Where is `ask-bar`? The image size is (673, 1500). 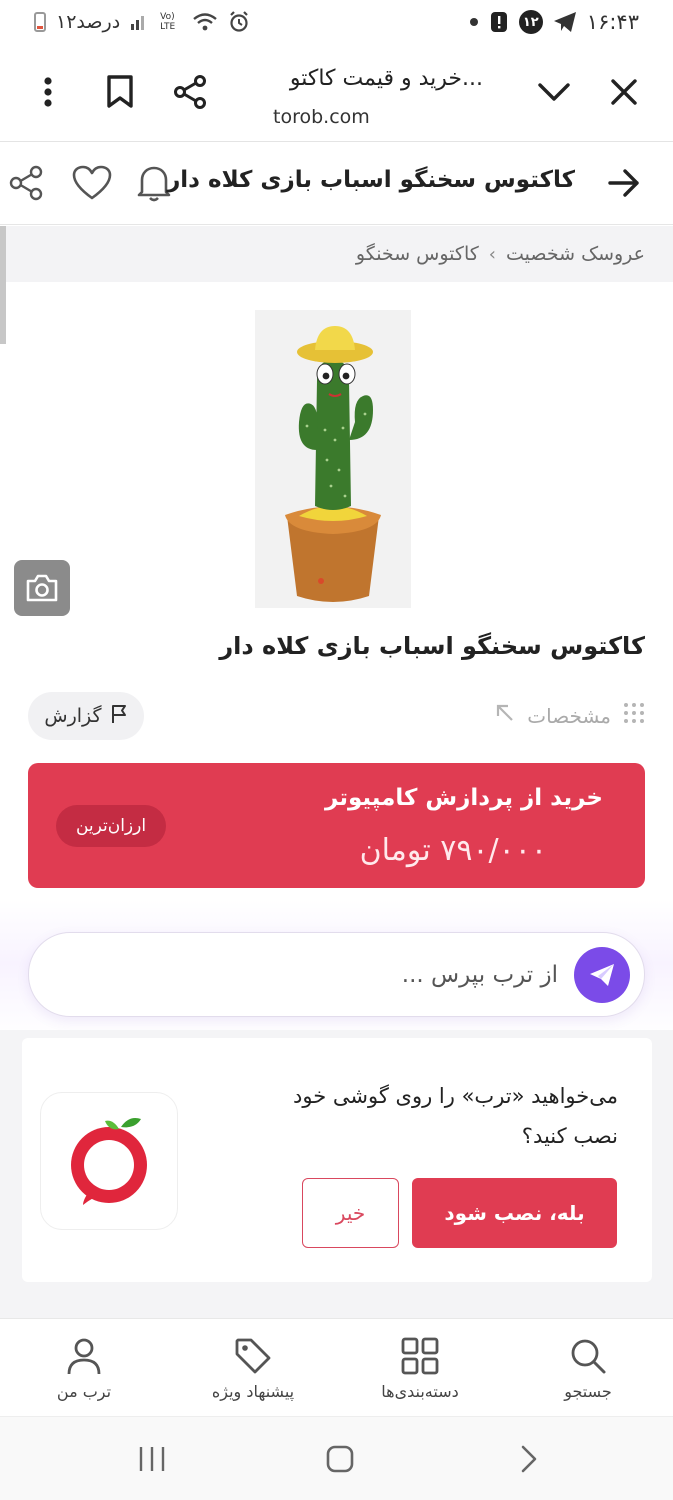
ask-bar is located at coordinates (336, 974).